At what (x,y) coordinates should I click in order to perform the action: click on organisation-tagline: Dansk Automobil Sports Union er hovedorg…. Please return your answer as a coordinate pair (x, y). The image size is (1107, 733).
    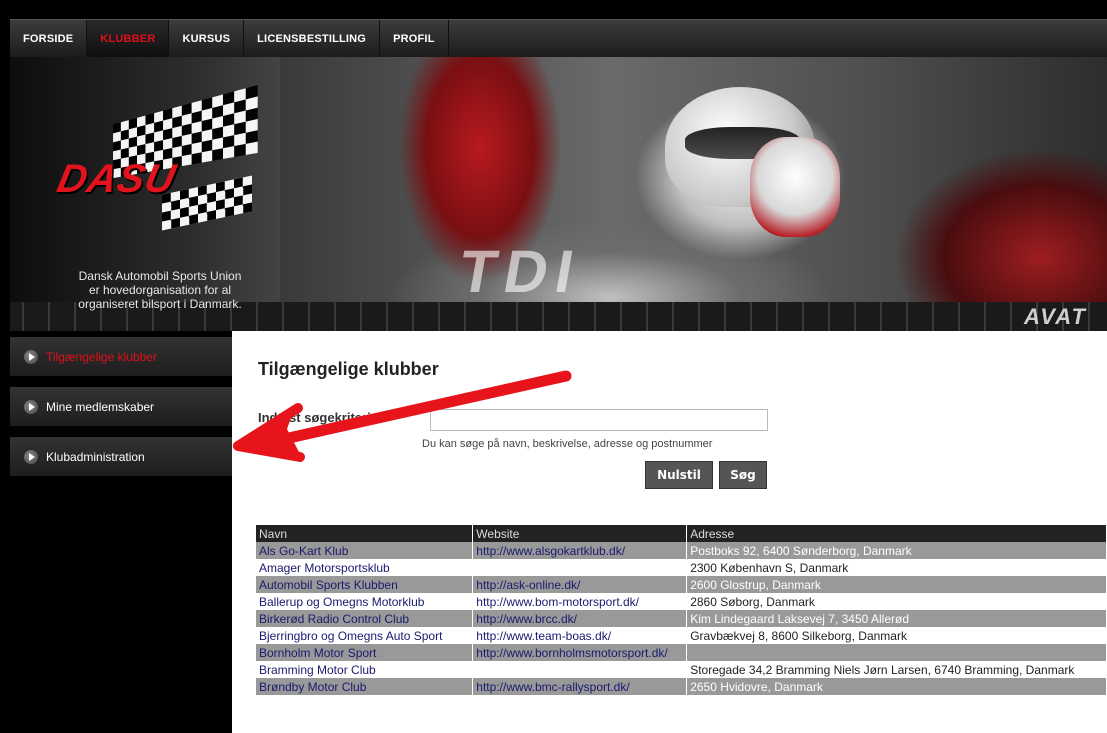
    Looking at the image, I should click on (160, 290).